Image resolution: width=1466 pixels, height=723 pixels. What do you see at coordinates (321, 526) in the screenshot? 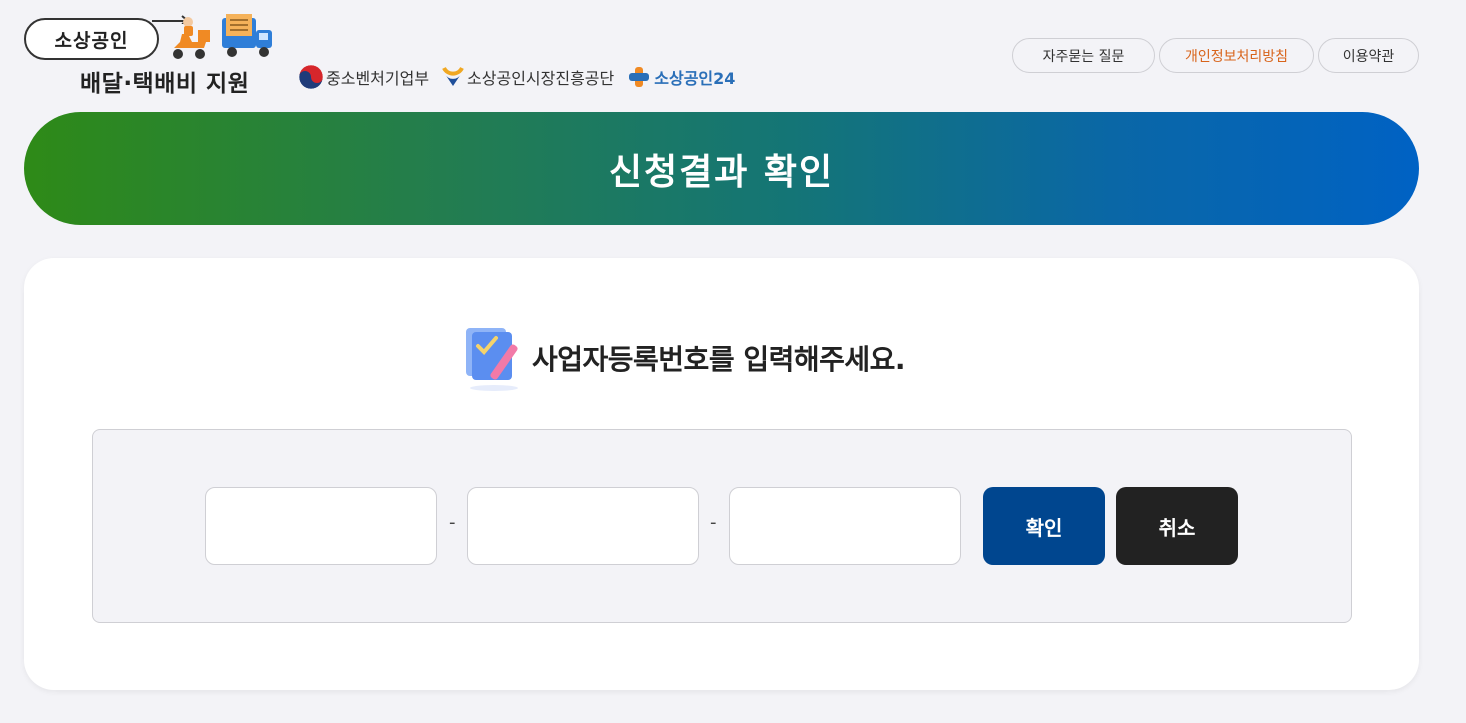
I see `business-number-part1-input` at bounding box center [321, 526].